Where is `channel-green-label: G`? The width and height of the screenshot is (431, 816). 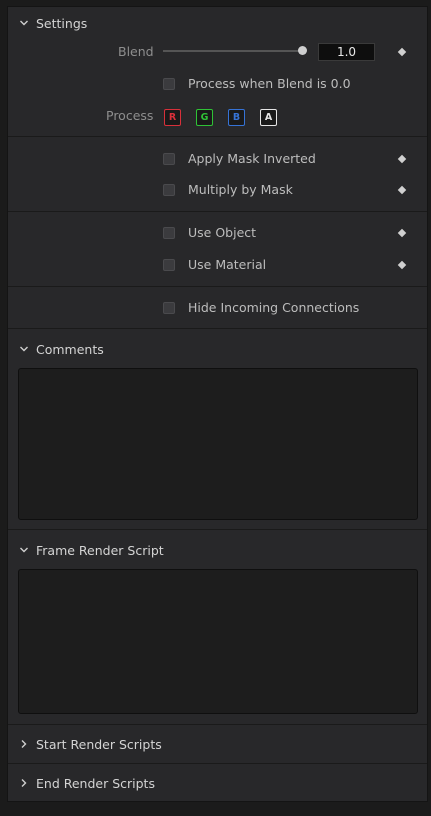
channel-green-label: G is located at coordinates (204, 117).